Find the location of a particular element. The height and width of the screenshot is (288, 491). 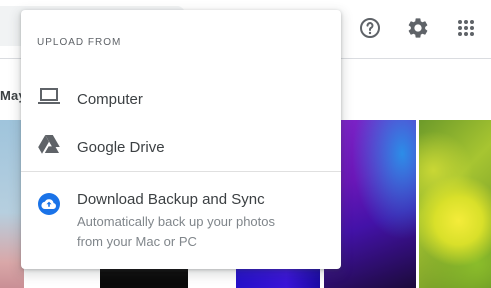

upload-from-google-drive-item: Google Drive is located at coordinates (181, 144).